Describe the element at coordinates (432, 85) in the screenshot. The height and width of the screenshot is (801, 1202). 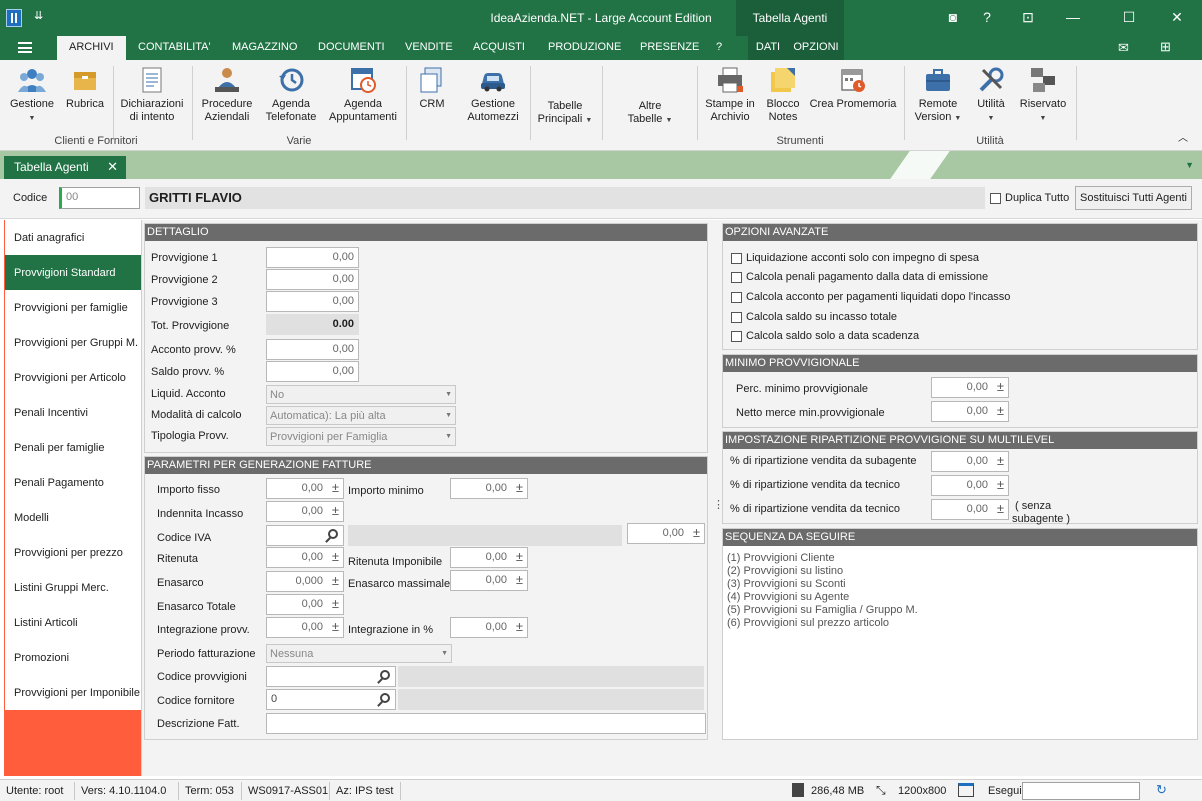
I see `crm-button: CRM` at that location.